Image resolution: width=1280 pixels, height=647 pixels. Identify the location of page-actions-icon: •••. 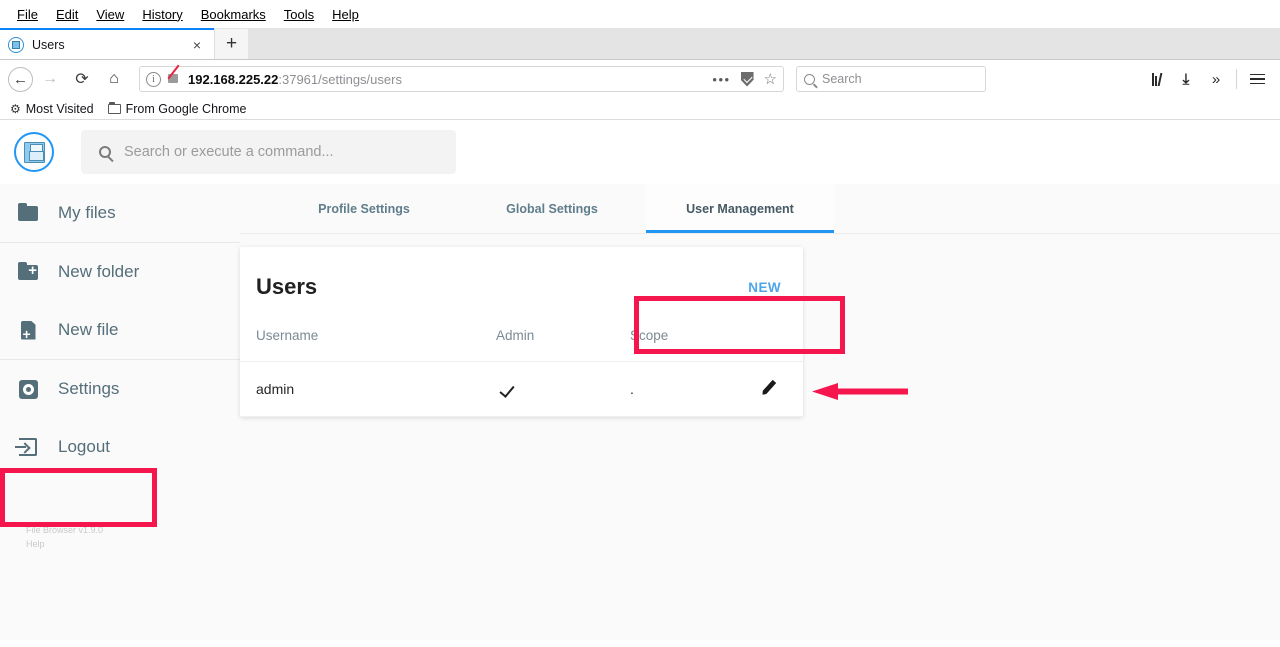
(721, 79).